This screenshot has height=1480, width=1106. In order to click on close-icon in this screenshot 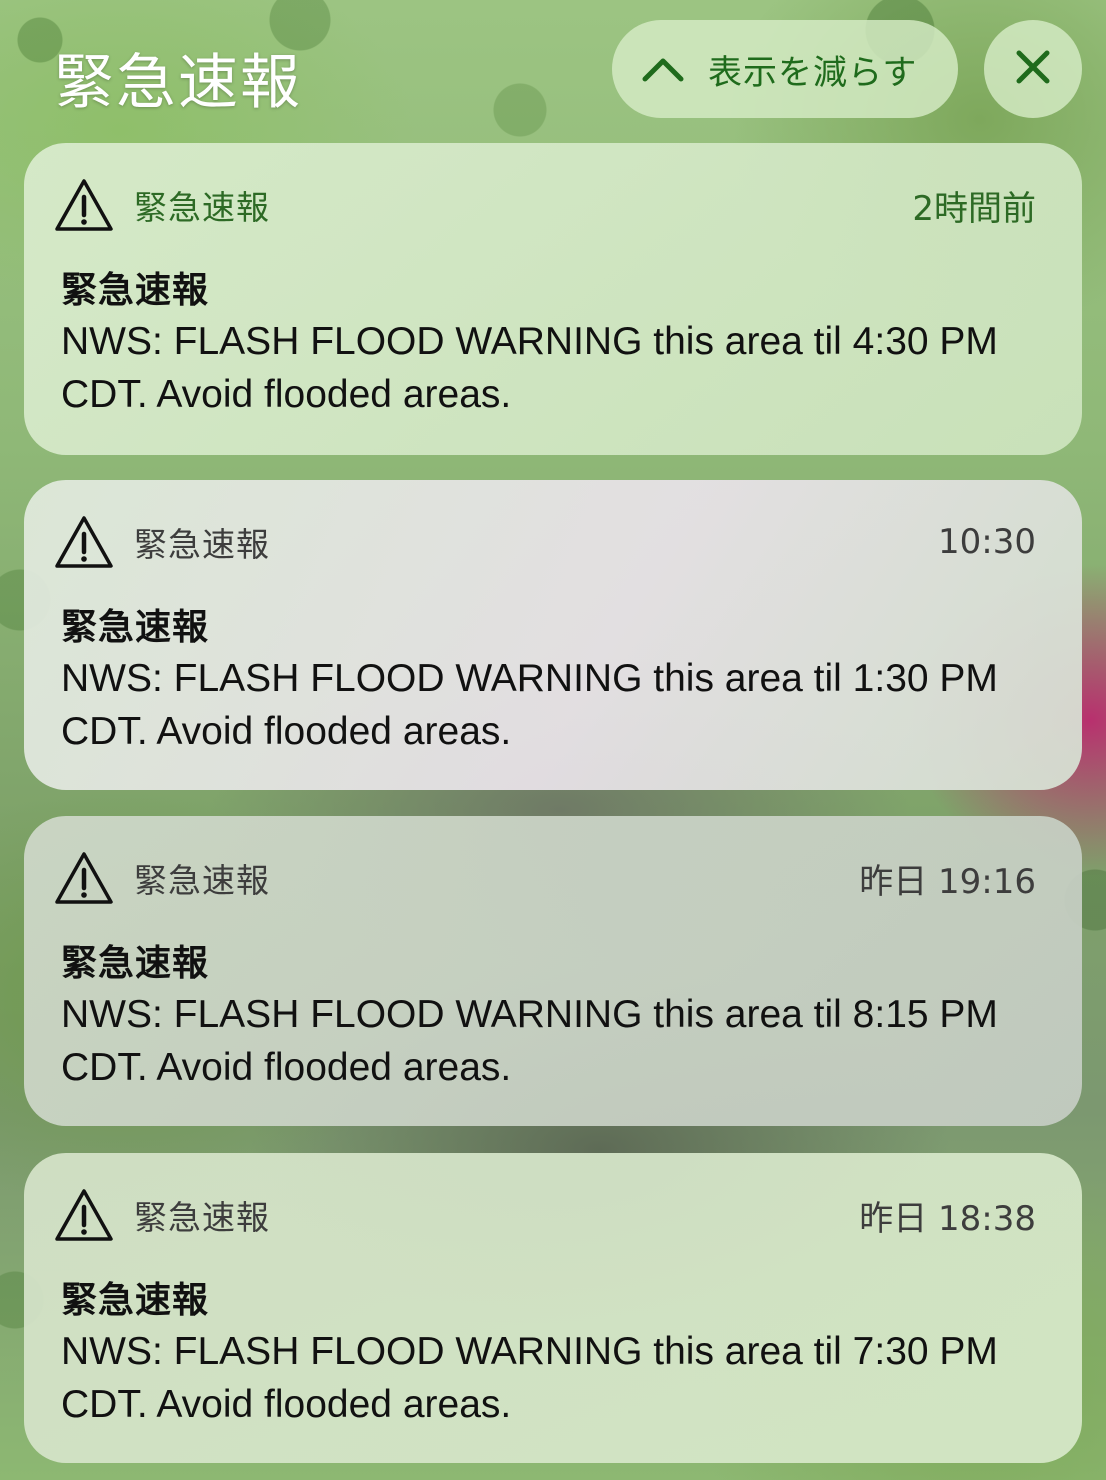, I will do `click(1033, 69)`.